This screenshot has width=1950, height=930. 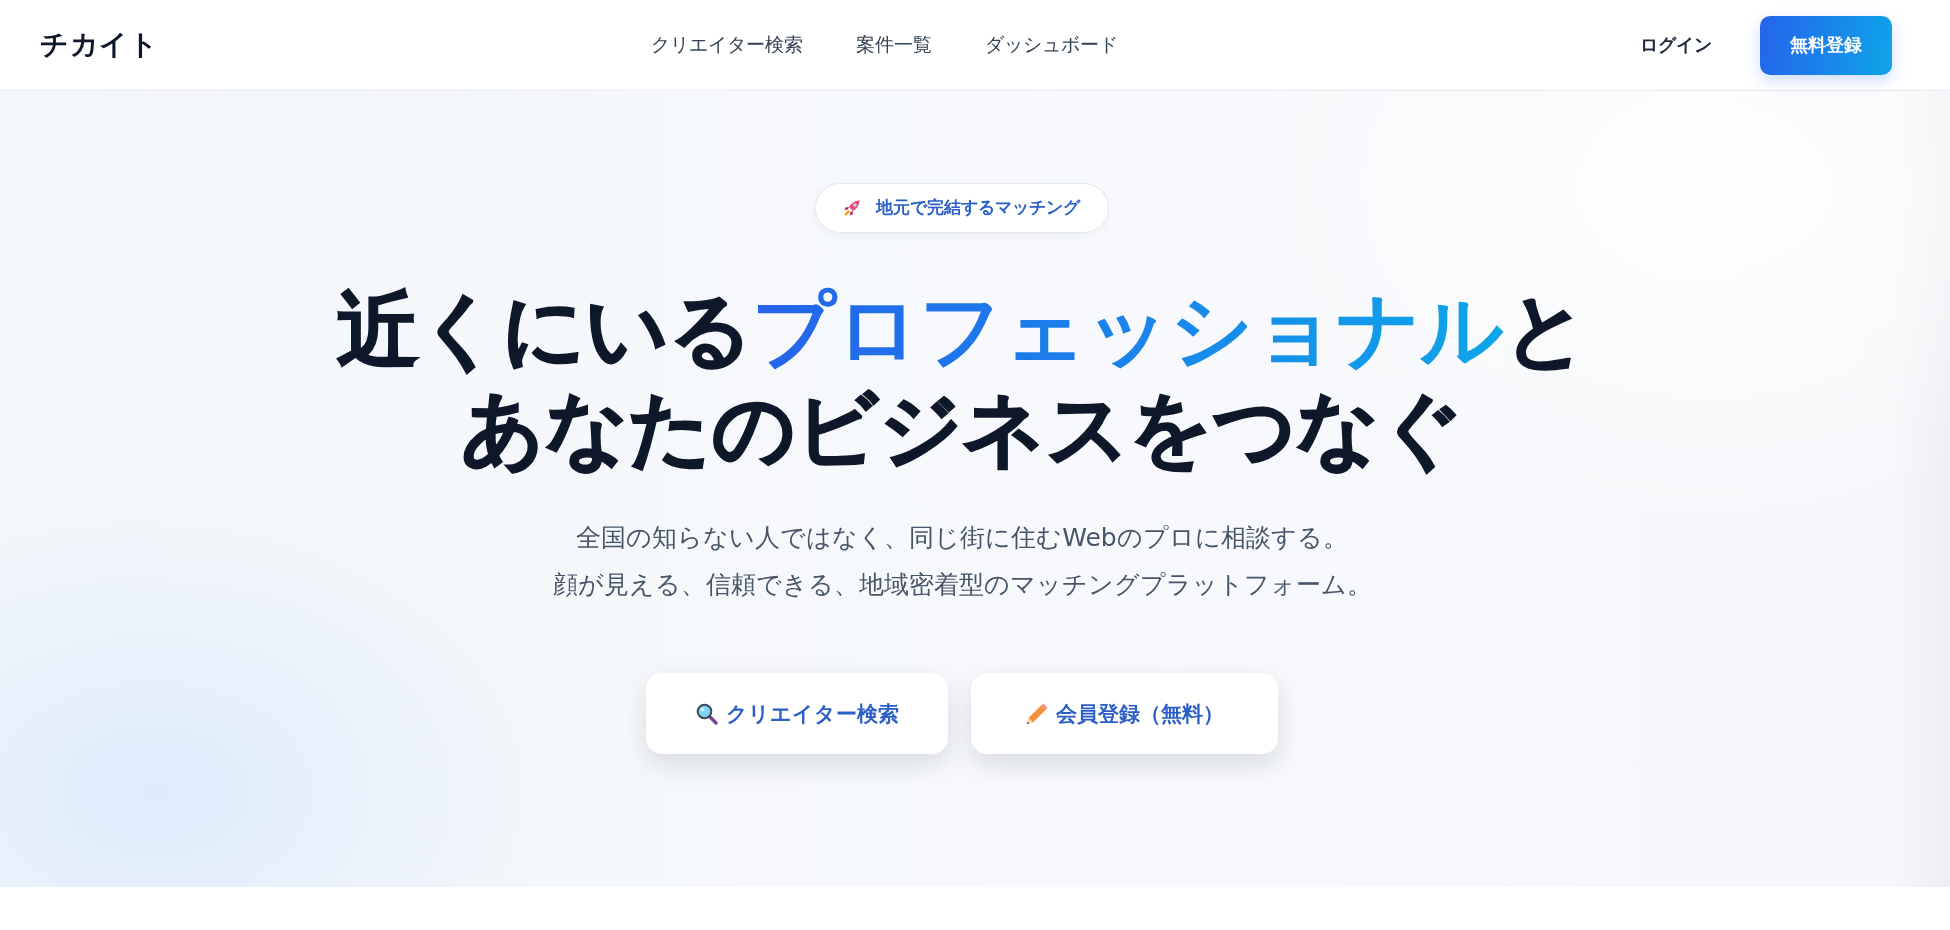 What do you see at coordinates (1826, 45) in the screenshot?
I see `register-button: 無料登録` at bounding box center [1826, 45].